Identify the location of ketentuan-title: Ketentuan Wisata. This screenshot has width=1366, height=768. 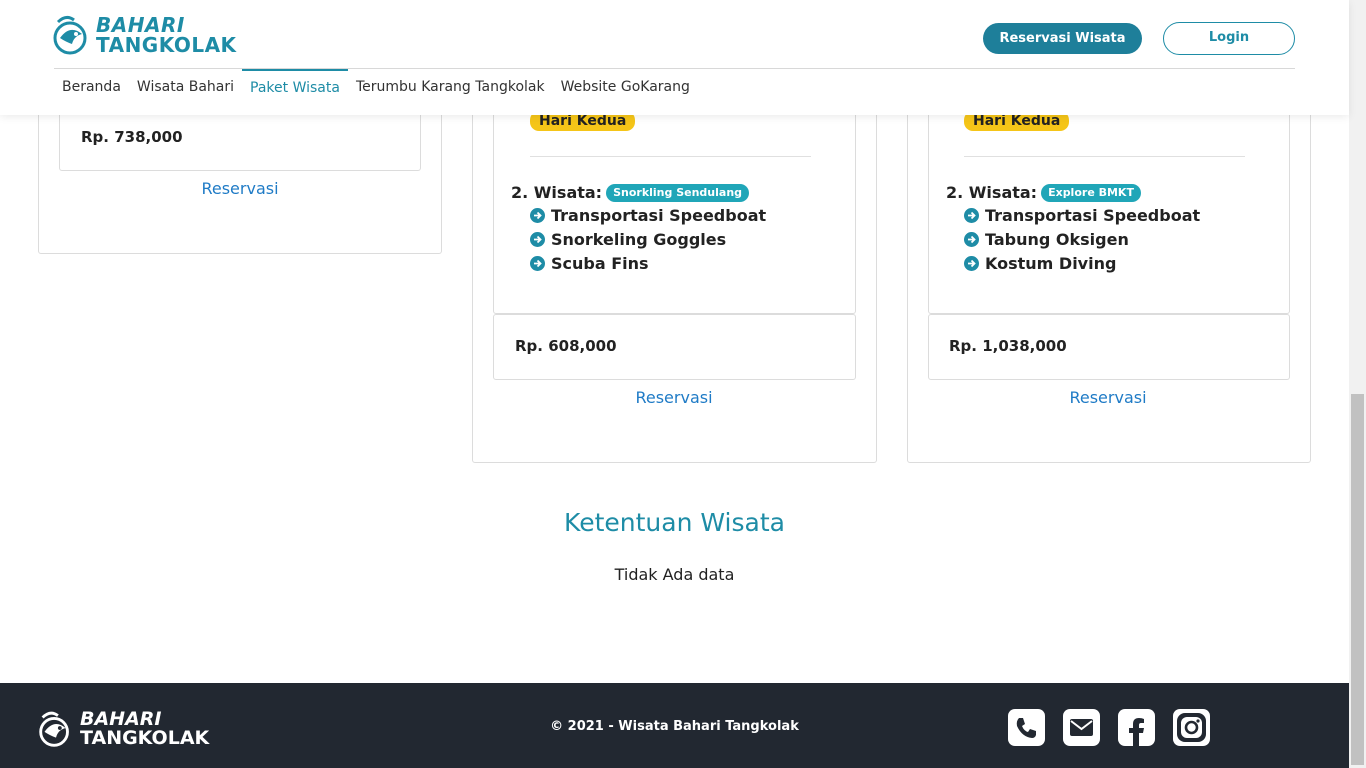
(674, 522).